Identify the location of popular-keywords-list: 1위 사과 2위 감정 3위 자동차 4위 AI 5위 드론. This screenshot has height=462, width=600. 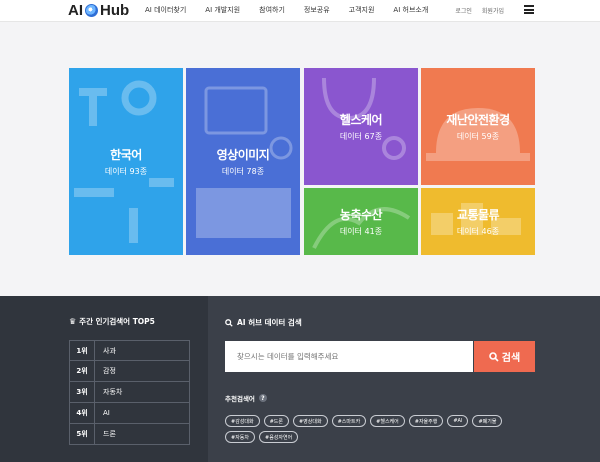
(129, 392).